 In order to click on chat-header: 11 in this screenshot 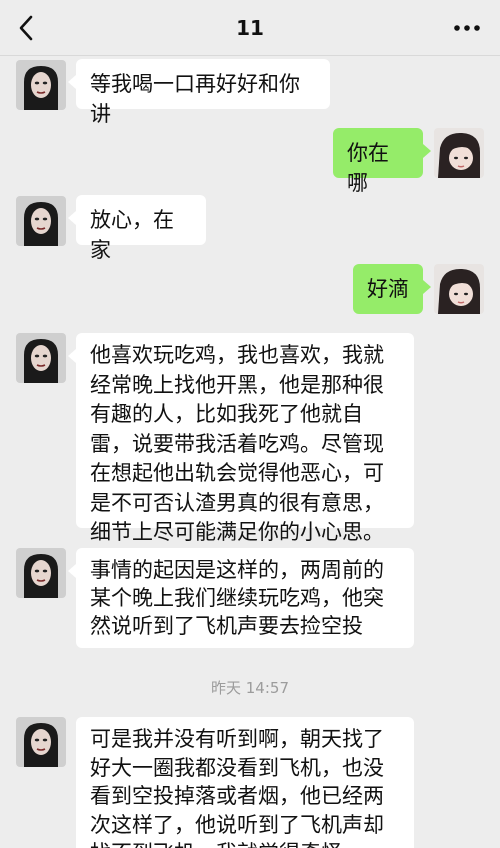, I will do `click(250, 28)`.